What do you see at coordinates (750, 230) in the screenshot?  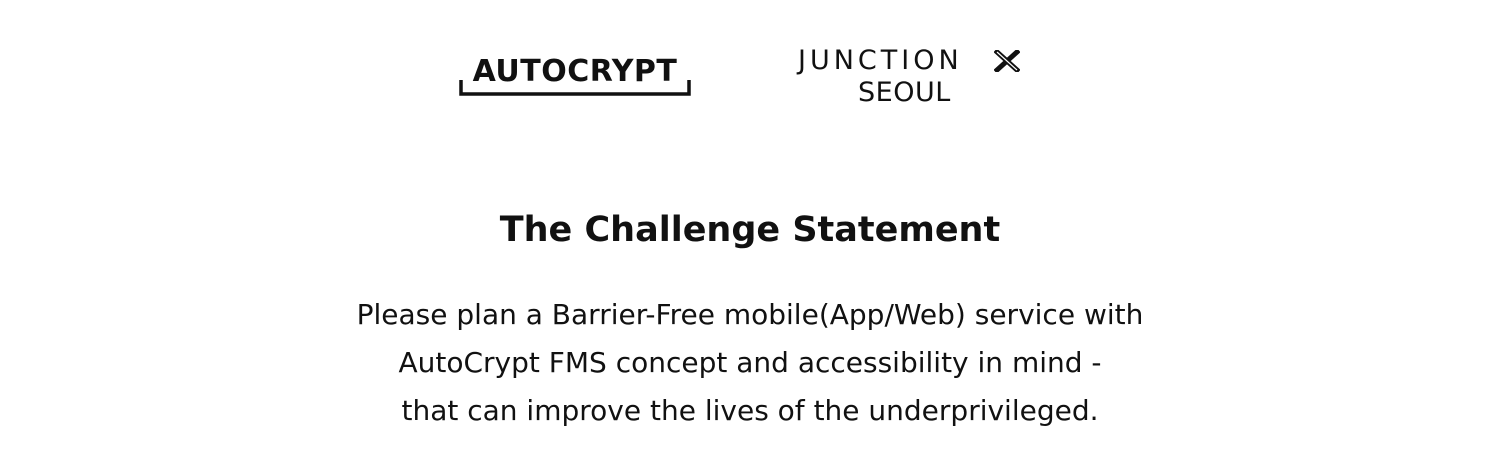 I see `page-title: The Challenge Statement` at bounding box center [750, 230].